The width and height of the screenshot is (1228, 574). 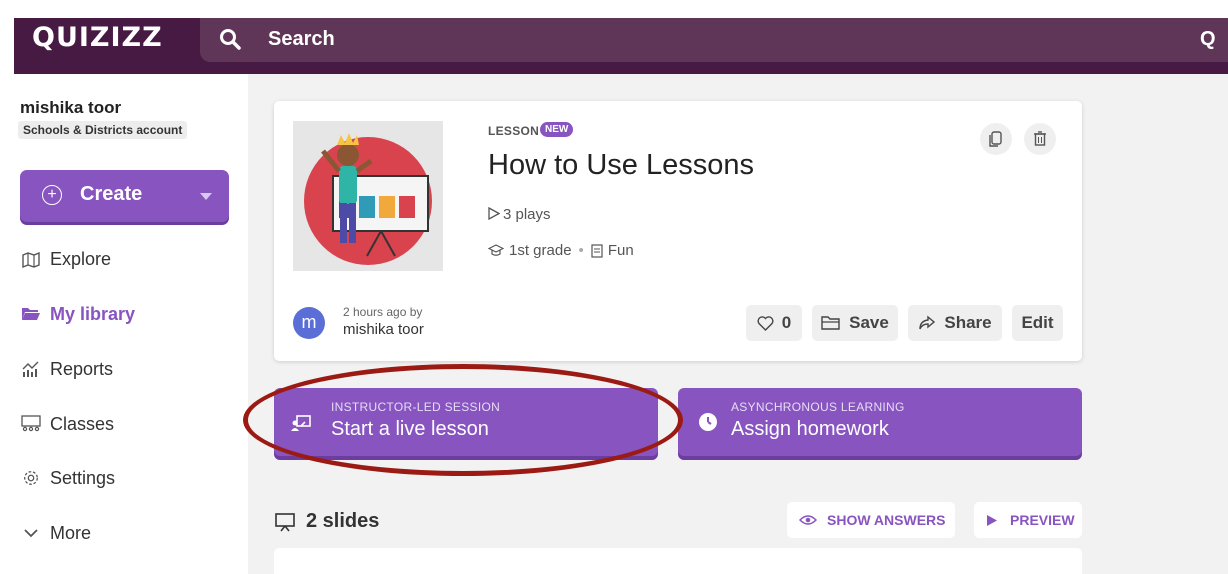 What do you see at coordinates (765, 323) in the screenshot?
I see `heart-icon` at bounding box center [765, 323].